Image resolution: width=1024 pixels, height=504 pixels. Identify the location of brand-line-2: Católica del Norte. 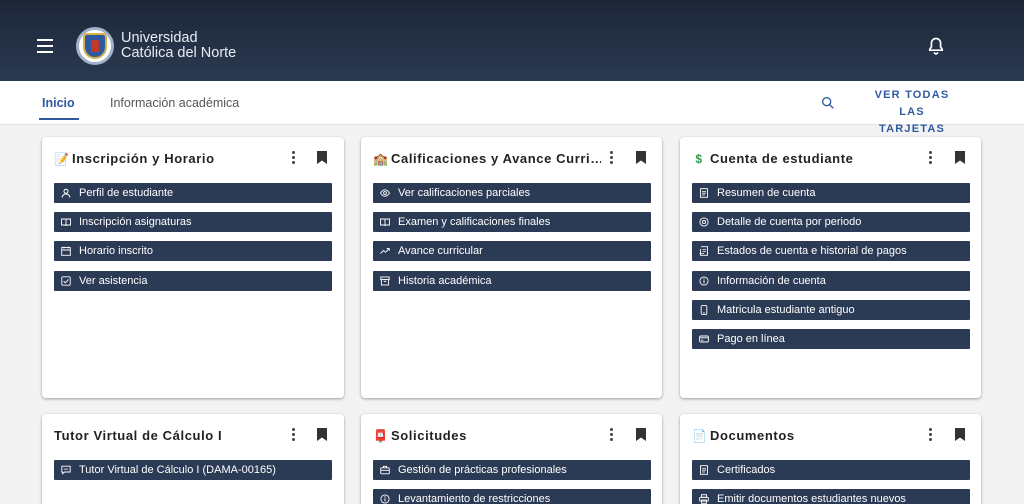
(179, 53).